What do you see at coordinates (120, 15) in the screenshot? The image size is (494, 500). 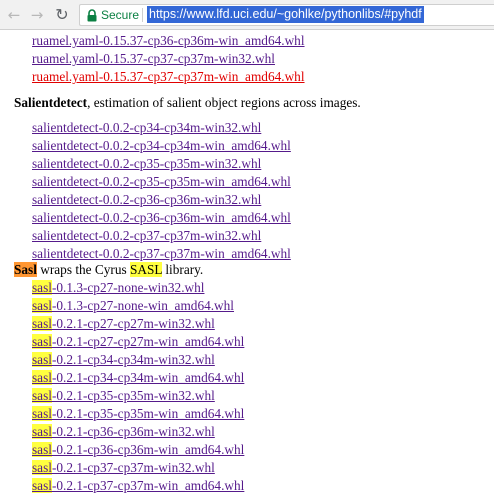 I see `secure-label: Secure` at bounding box center [120, 15].